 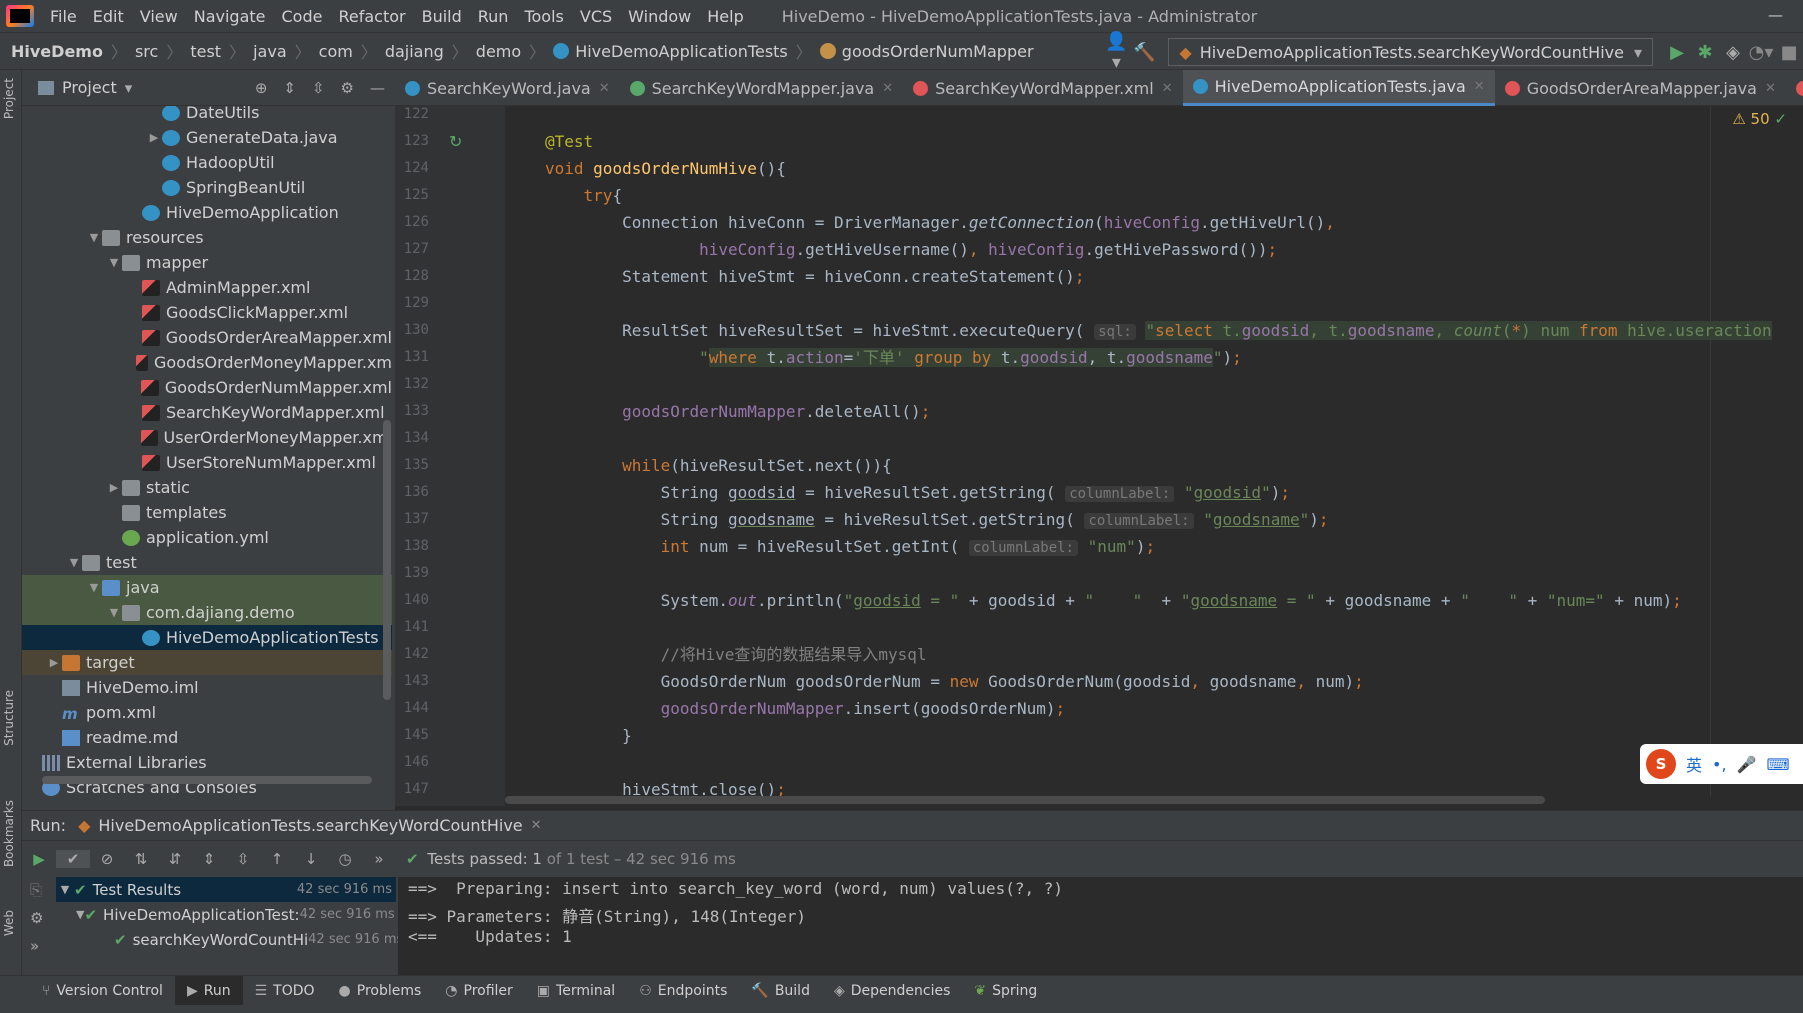 What do you see at coordinates (141, 859) in the screenshot?
I see `sort-alpha-icon: ⇅` at bounding box center [141, 859].